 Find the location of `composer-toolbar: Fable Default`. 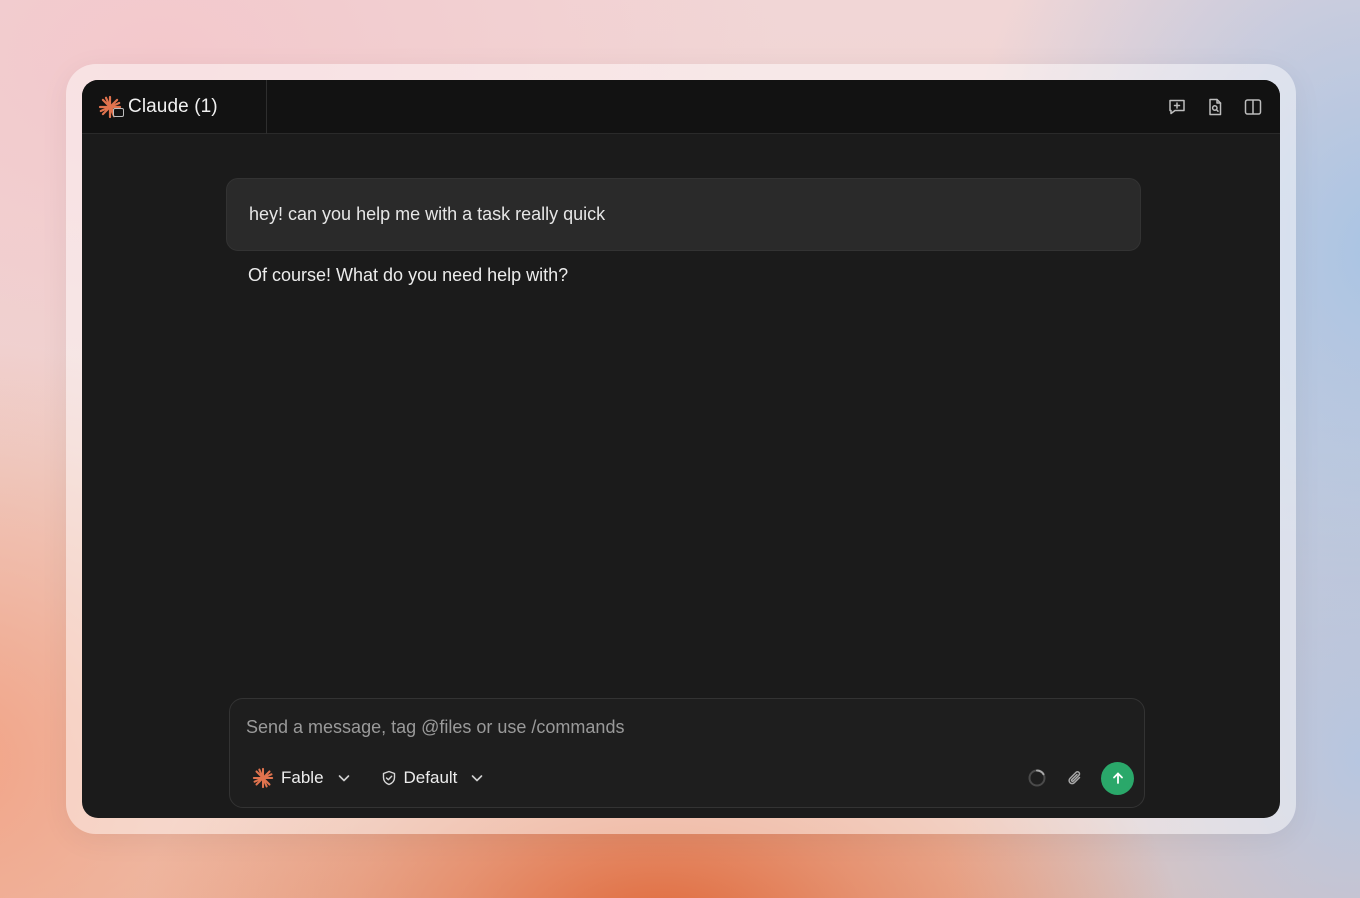

composer-toolbar: Fable Default is located at coordinates (691, 778).